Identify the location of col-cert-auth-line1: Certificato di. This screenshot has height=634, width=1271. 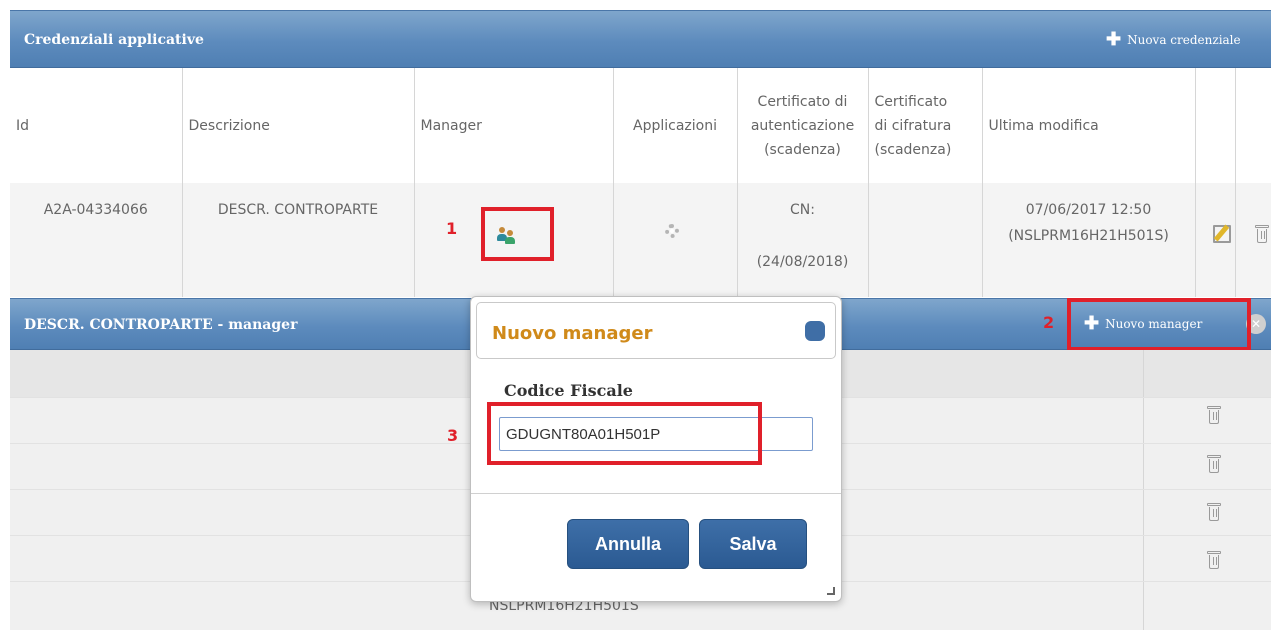
(802, 101).